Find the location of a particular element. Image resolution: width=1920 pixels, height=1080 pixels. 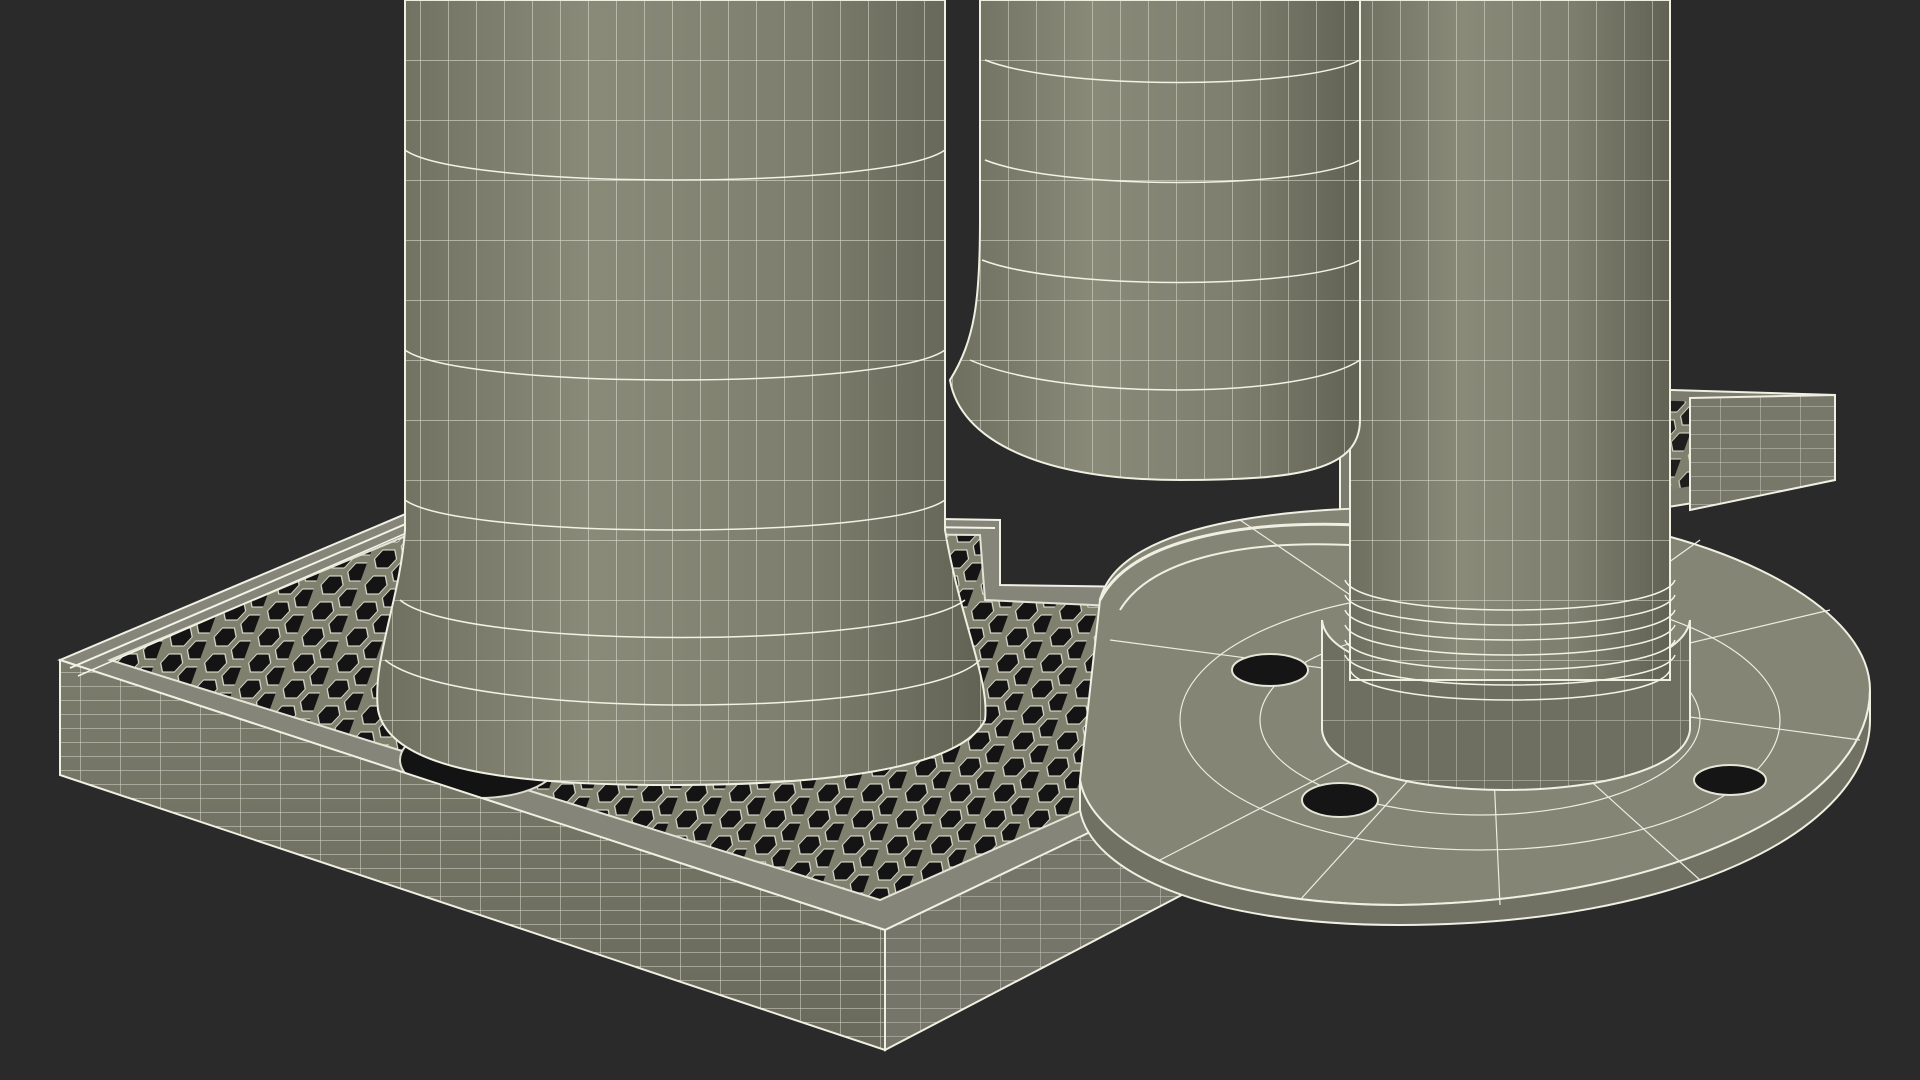

tower-column-middle is located at coordinates (1154, 241).